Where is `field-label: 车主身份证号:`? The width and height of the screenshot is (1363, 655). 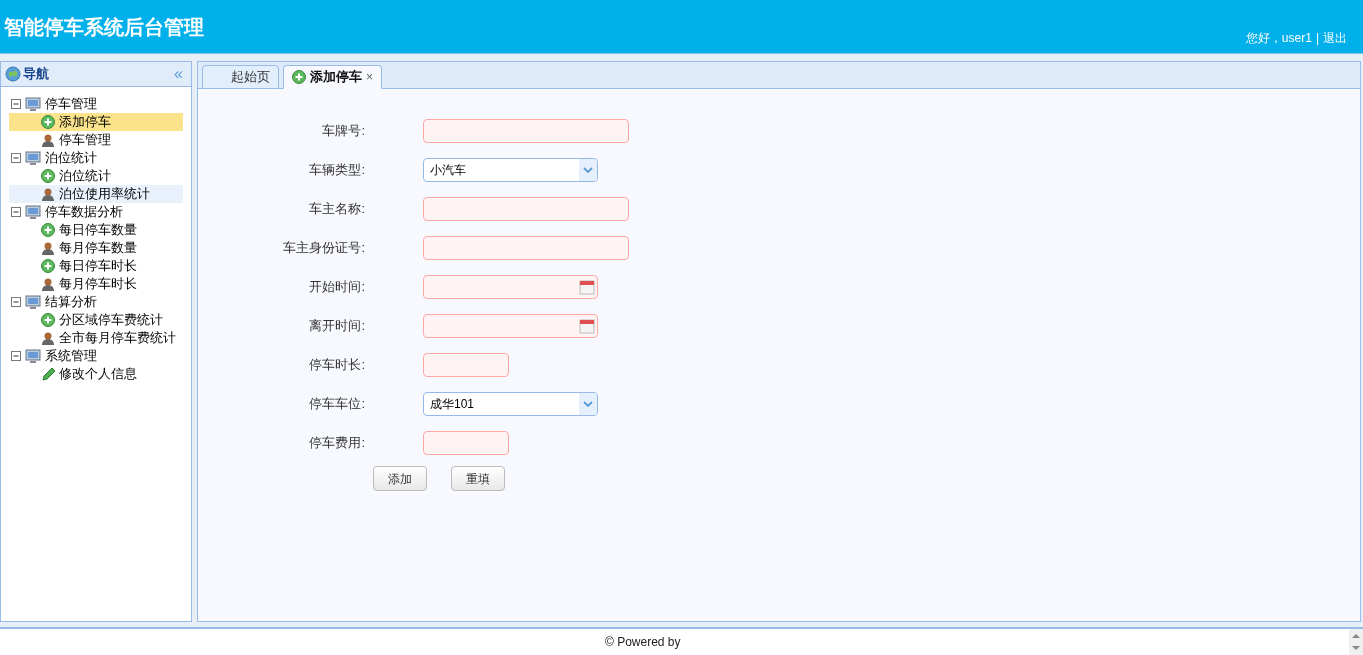 field-label: 车主身份证号: is located at coordinates (323, 247).